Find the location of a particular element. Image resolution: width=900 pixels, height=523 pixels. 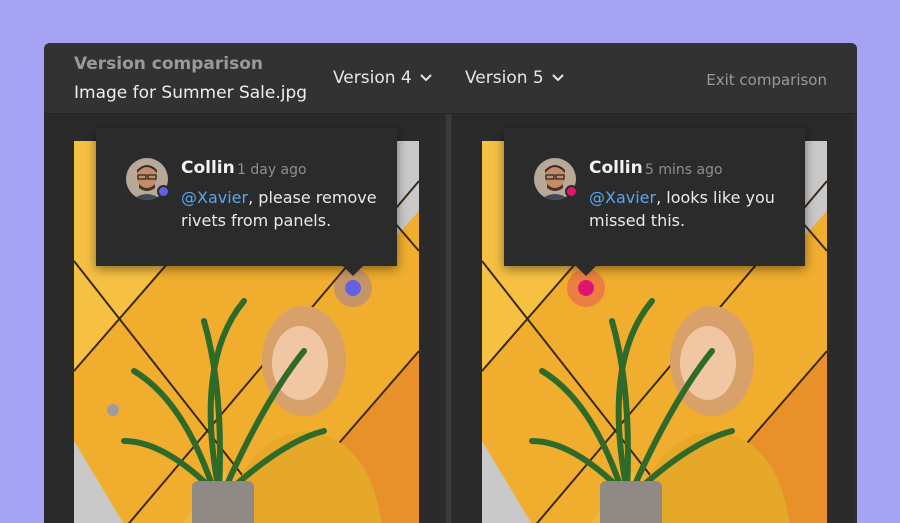

right-version-label: Version 5 is located at coordinates (504, 78).